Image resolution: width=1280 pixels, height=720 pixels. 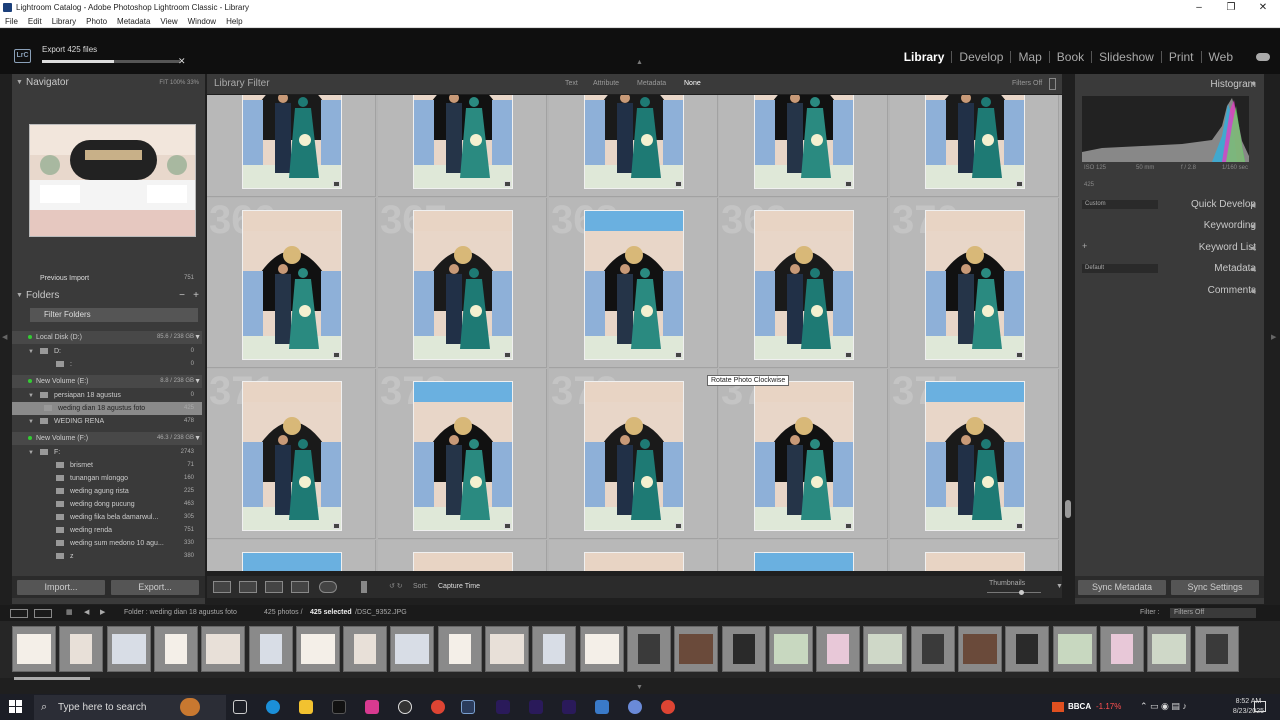 What do you see at coordinates (182, 296) in the screenshot?
I see `remove-folder-icon: −` at bounding box center [182, 296].